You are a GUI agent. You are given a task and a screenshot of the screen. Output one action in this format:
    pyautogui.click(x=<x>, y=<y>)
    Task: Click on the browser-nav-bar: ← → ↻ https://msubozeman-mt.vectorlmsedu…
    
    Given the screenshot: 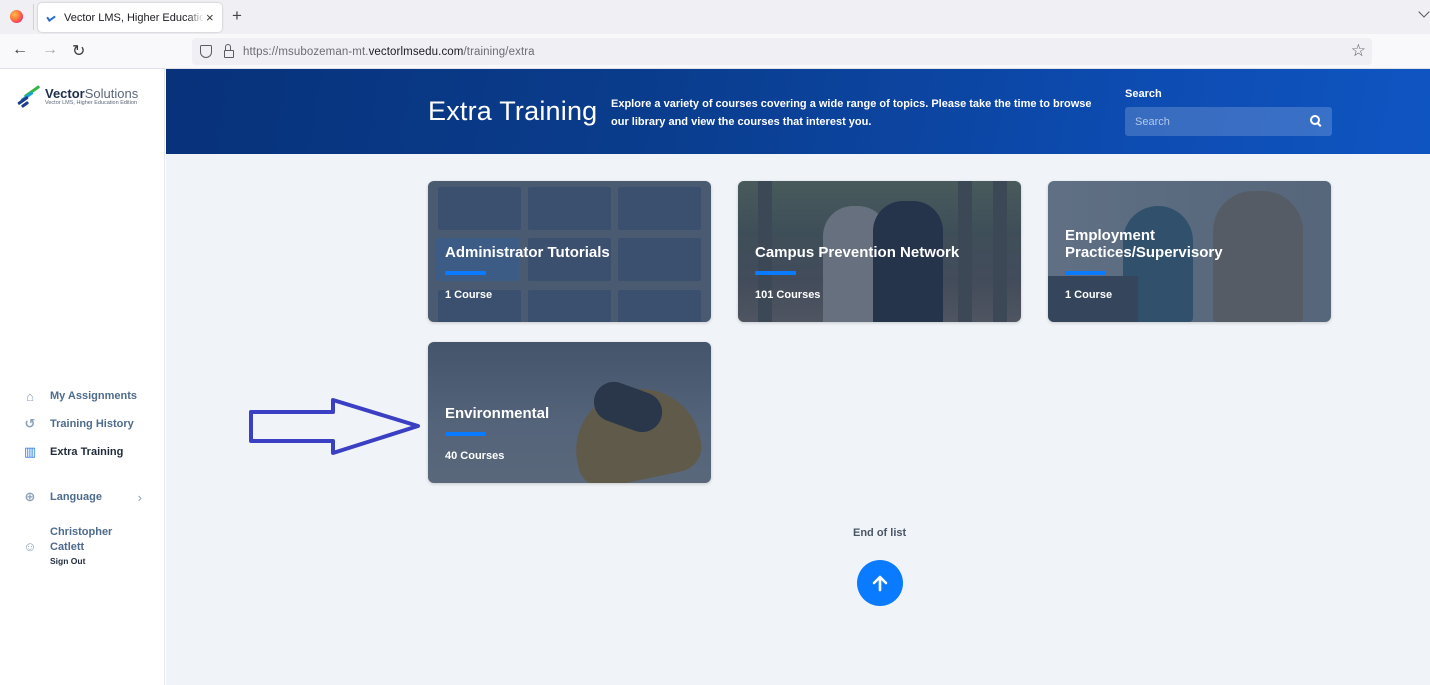 What is the action you would take?
    pyautogui.click(x=715, y=51)
    